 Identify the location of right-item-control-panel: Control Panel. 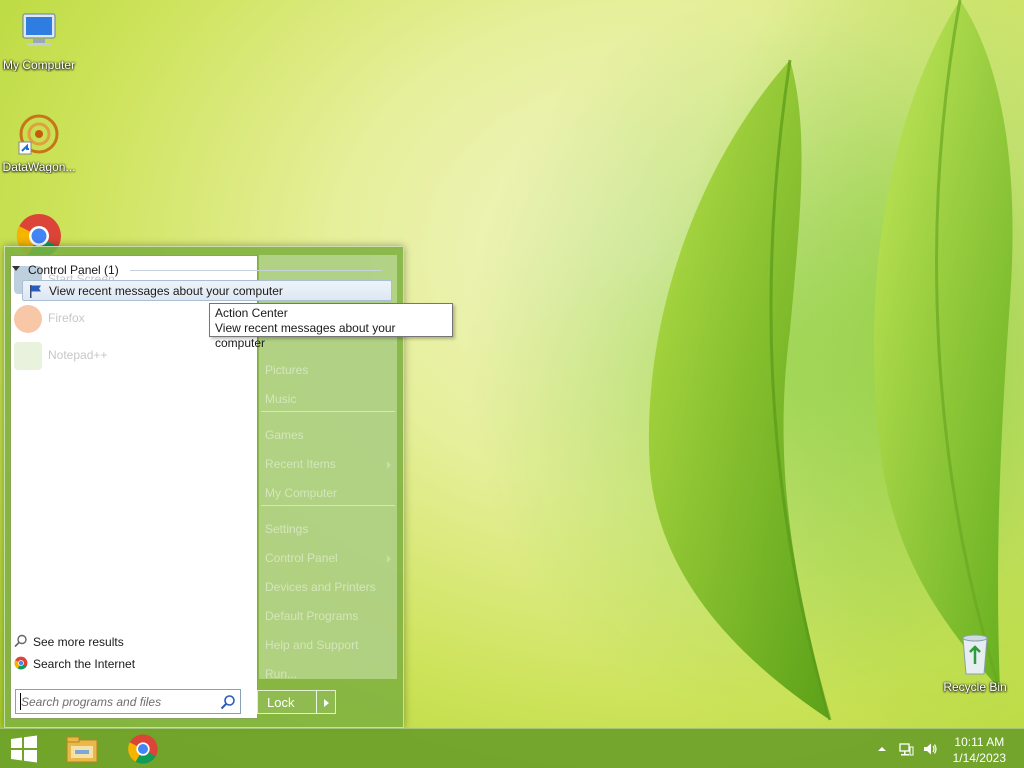
(330, 558).